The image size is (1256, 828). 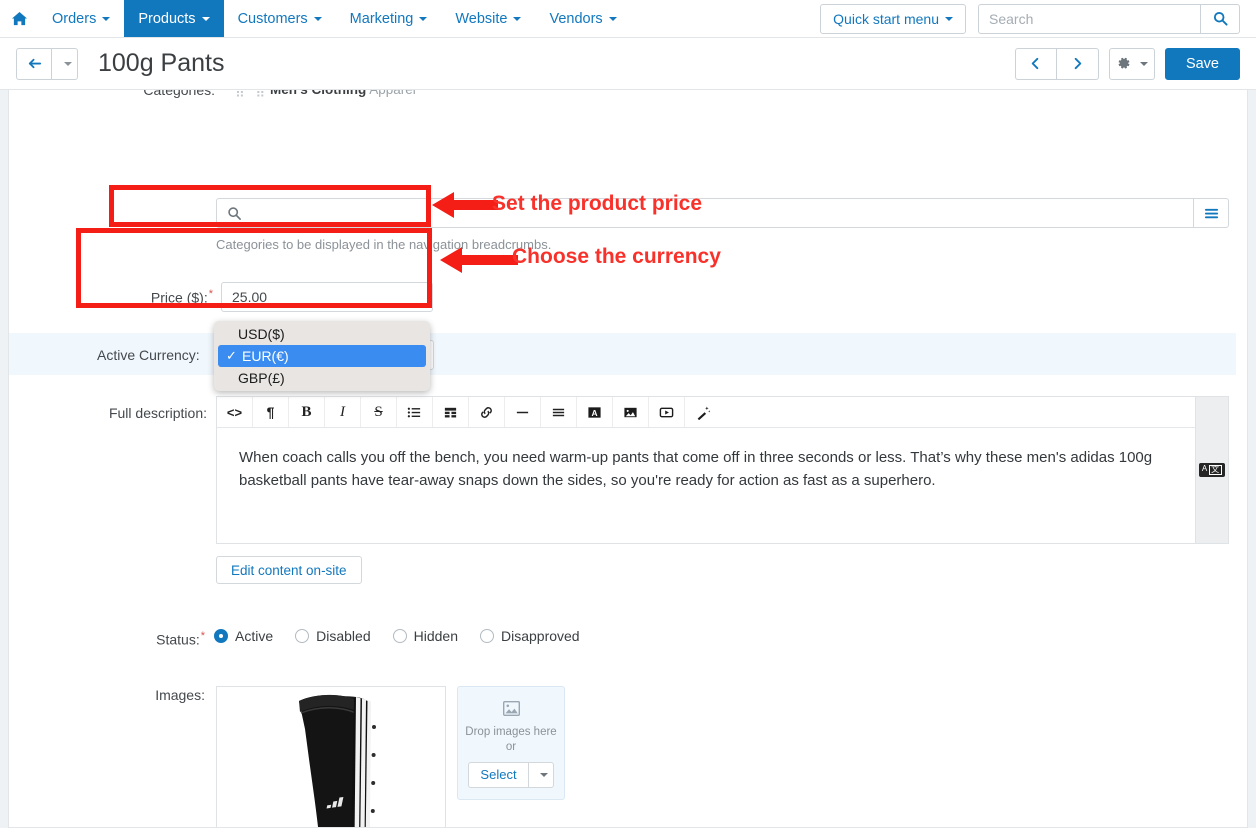 What do you see at coordinates (265, 356) in the screenshot?
I see `currency-option-label: EUR(€)` at bounding box center [265, 356].